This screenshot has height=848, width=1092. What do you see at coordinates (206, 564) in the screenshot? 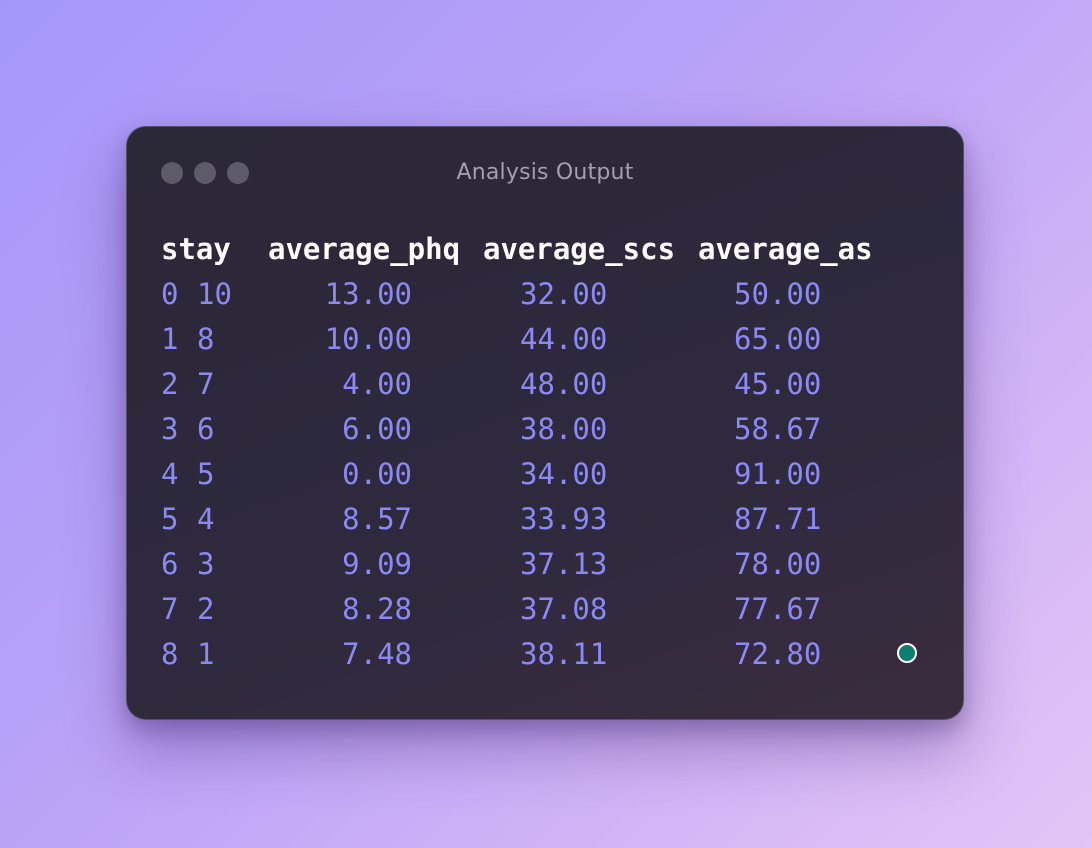
I see `row-stay: 3` at bounding box center [206, 564].